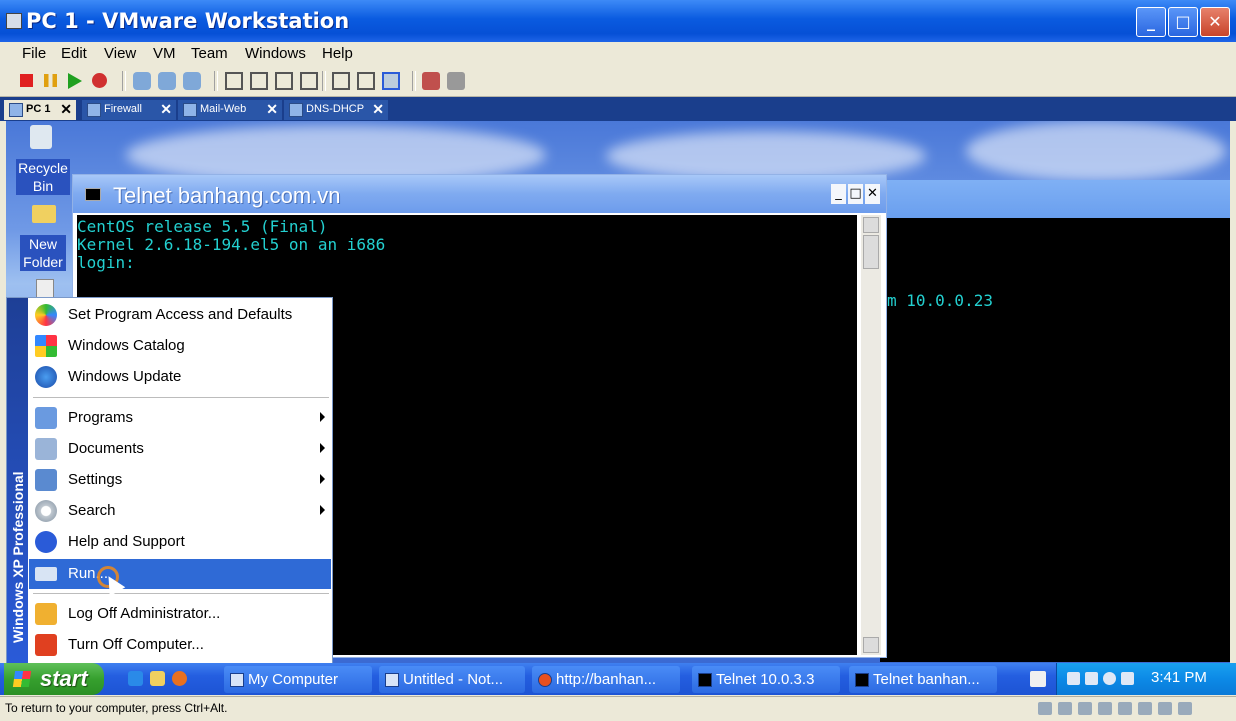  I want to click on console-view-icon, so click(341, 81).